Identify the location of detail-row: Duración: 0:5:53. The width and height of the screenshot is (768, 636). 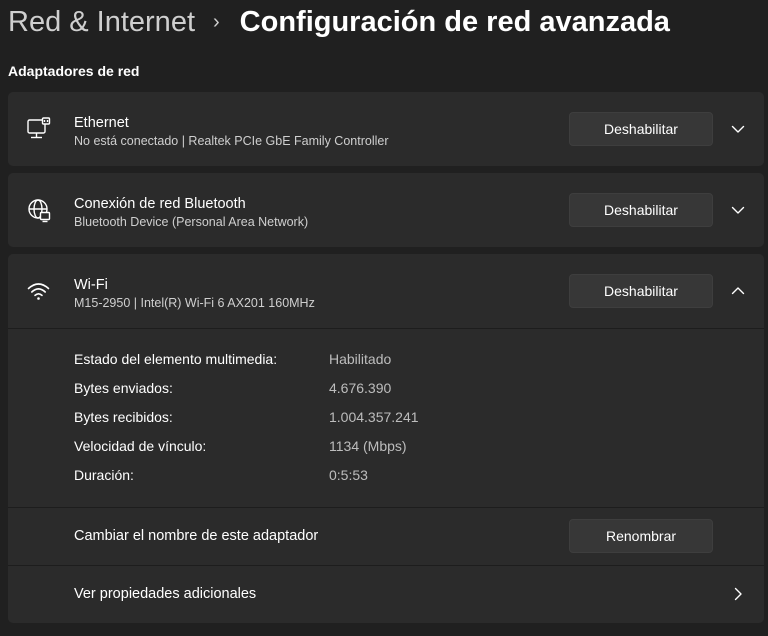
(221, 477).